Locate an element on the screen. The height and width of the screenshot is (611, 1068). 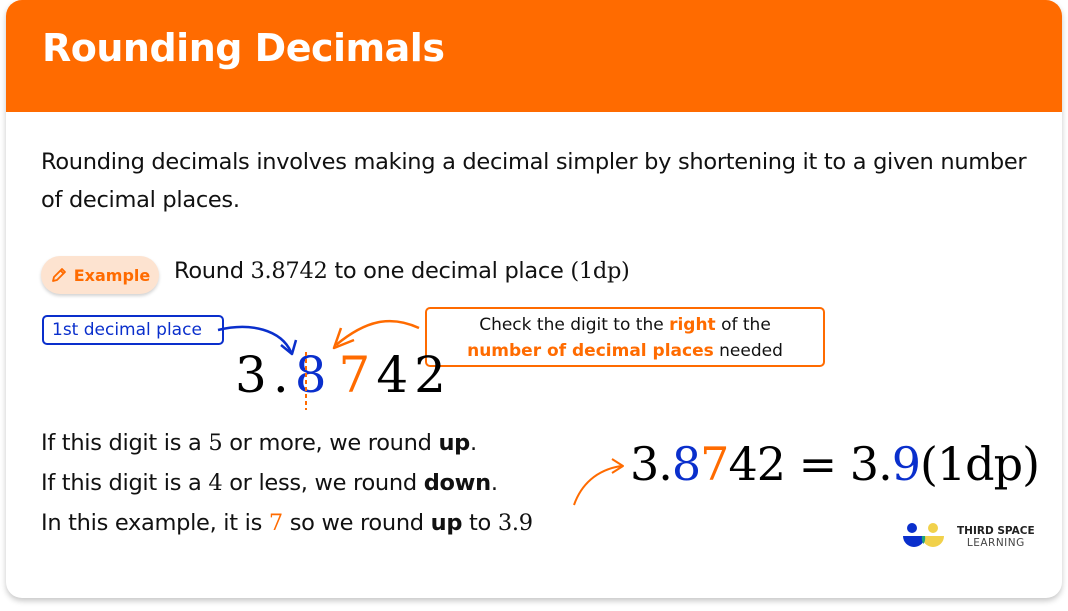
example-badge-label: Example is located at coordinates (112, 275).